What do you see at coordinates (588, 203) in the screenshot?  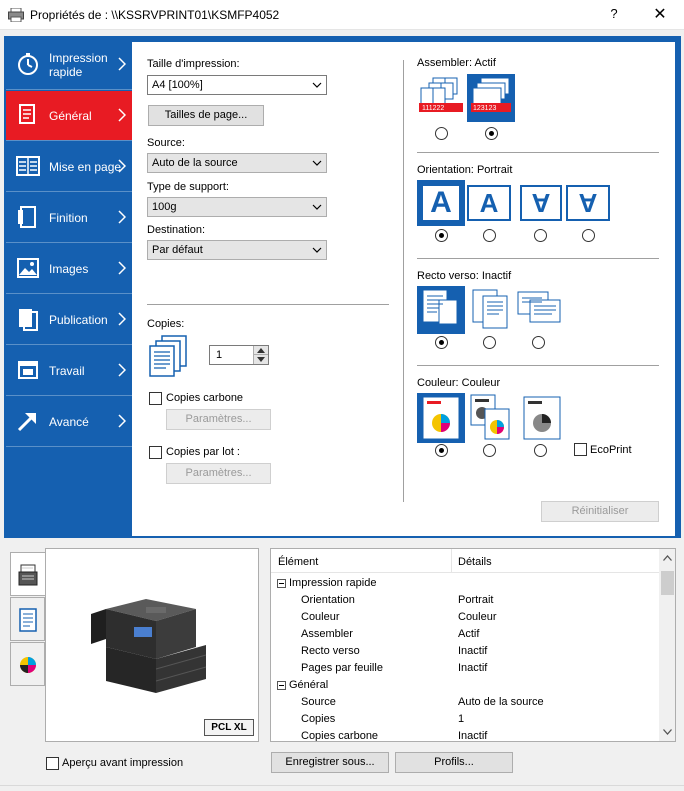 I see `orientation-rotated-landscape-option: A` at bounding box center [588, 203].